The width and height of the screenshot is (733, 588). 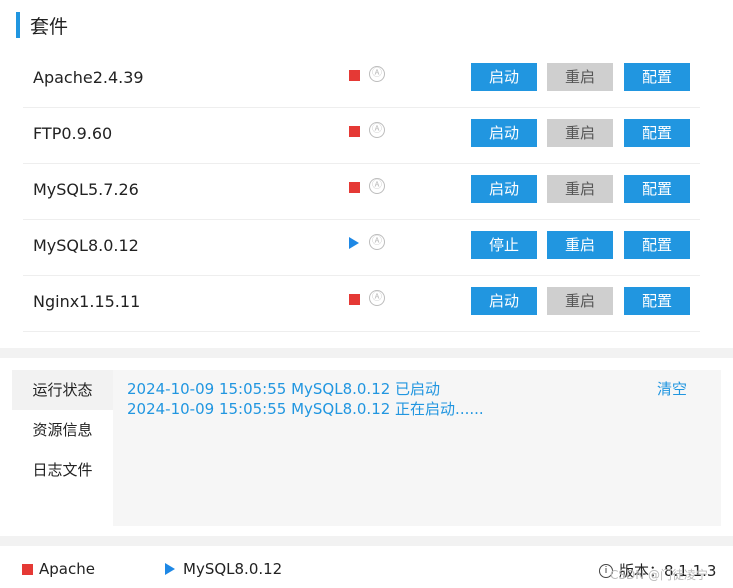 What do you see at coordinates (62, 390) in the screenshot?
I see `tab-run-status: 运行状态` at bounding box center [62, 390].